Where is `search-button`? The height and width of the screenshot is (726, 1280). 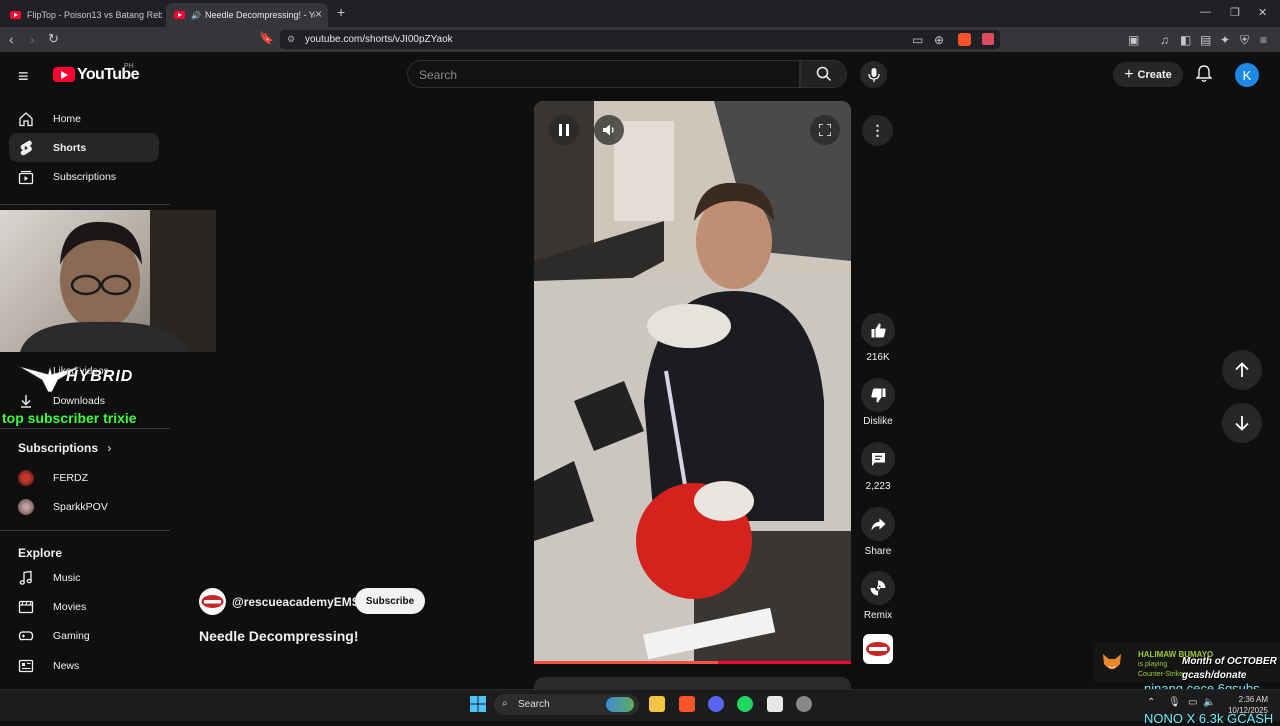 search-button is located at coordinates (823, 74).